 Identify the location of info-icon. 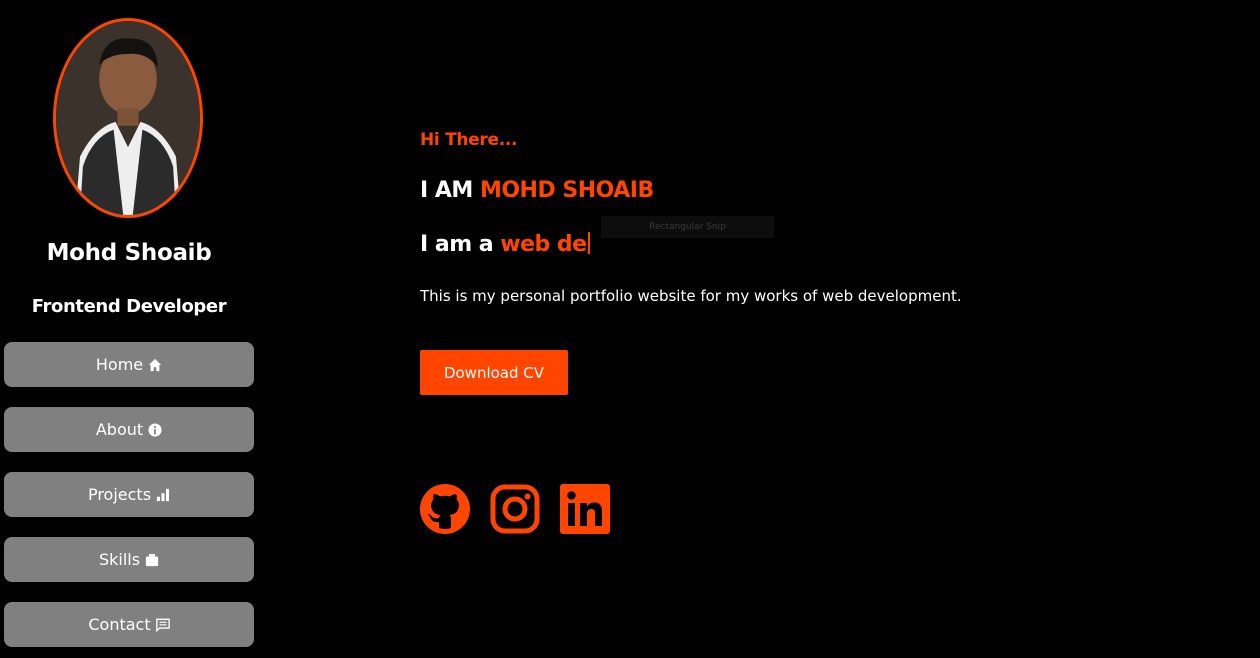
(155, 429).